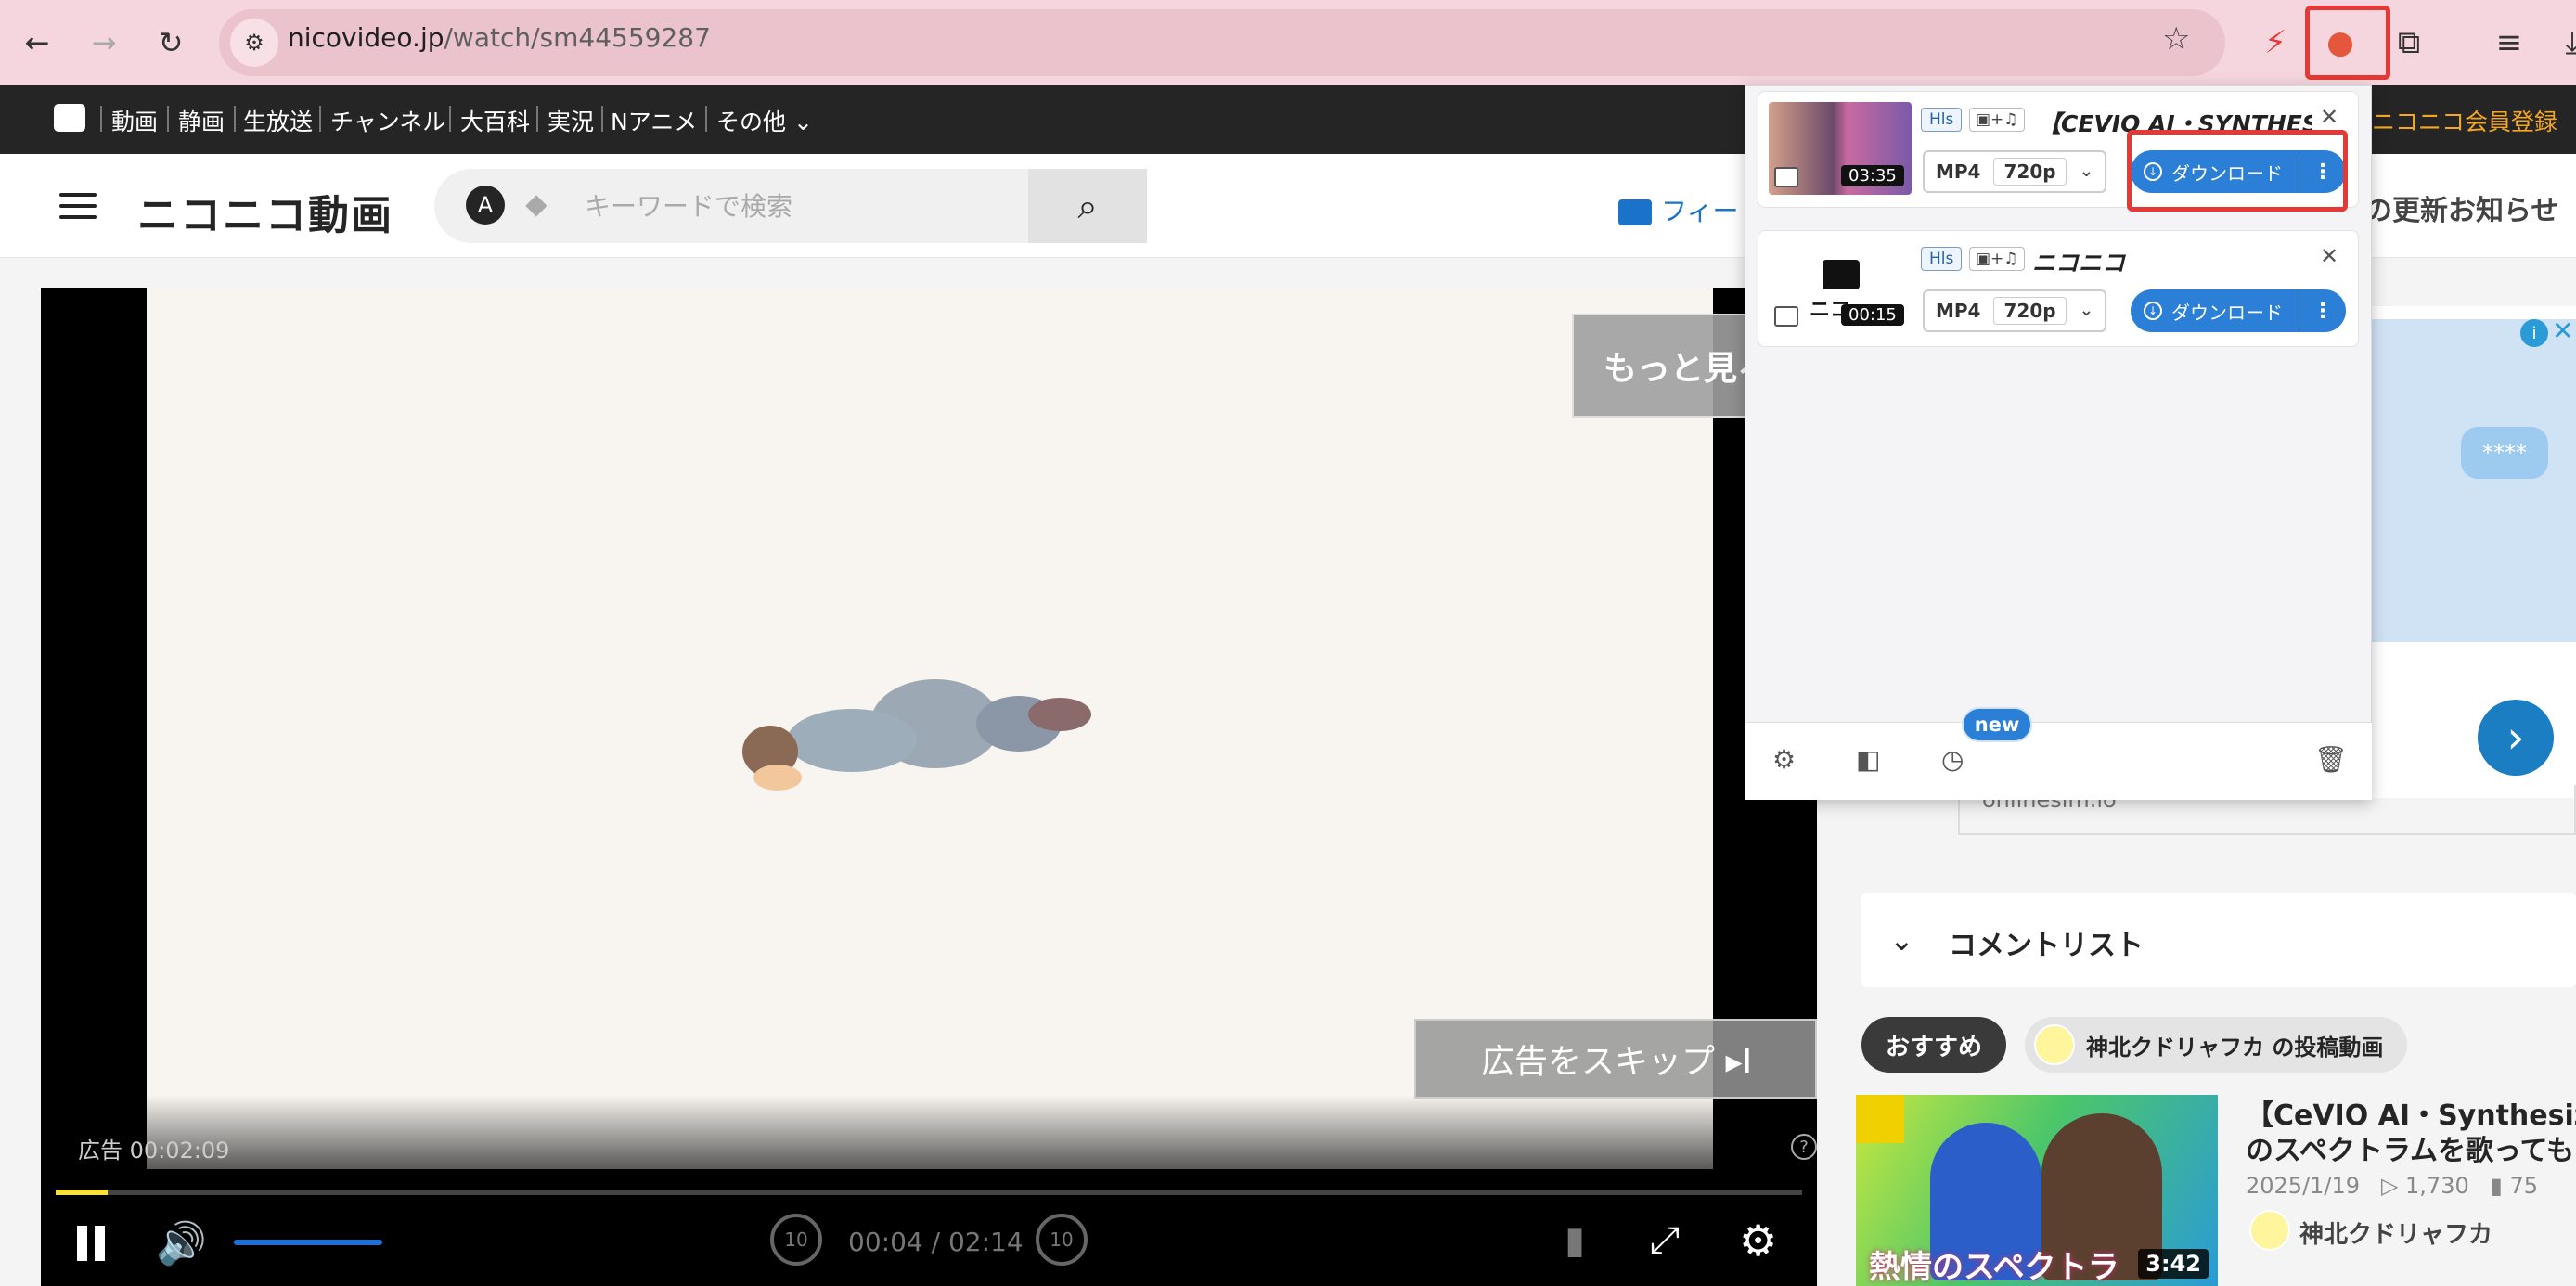 The image size is (2576, 1286). I want to click on ad-graphic, so click(2466, 480).